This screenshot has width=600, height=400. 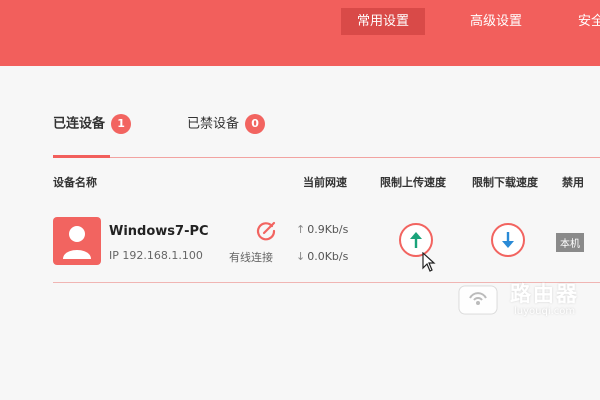 What do you see at coordinates (77, 241) in the screenshot?
I see `user-icon` at bounding box center [77, 241].